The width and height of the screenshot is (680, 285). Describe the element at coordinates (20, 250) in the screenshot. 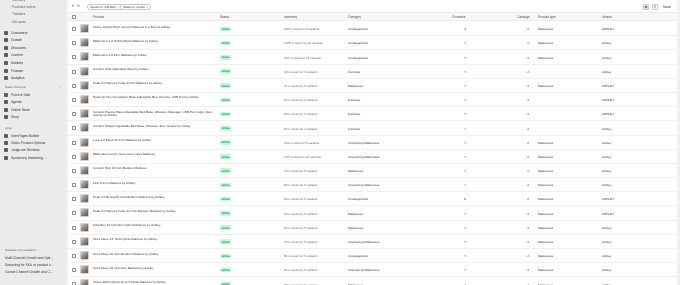

I see `sidekick-conversations-heading: Sidekick conversations` at that location.